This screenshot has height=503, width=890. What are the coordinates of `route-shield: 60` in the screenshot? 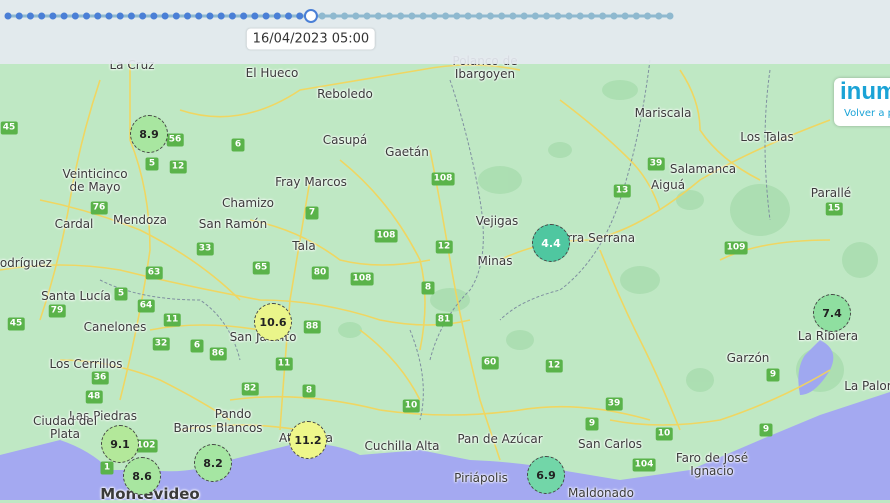 It's located at (490, 363).